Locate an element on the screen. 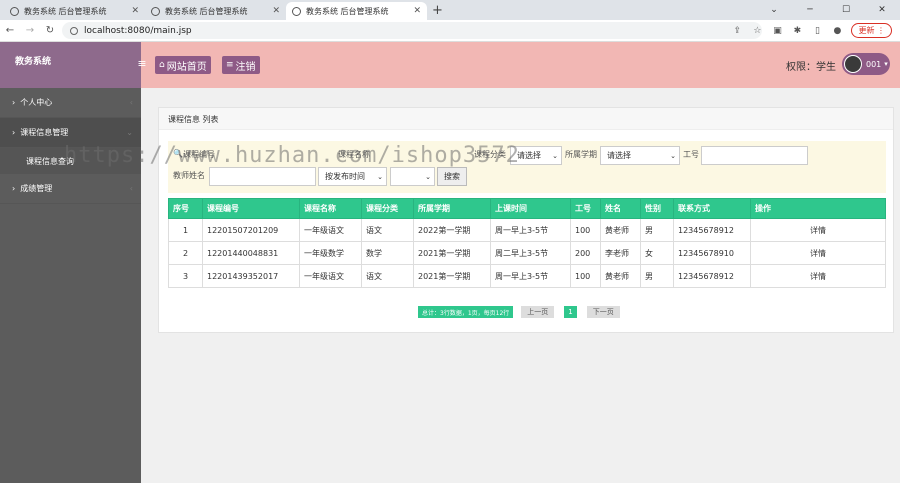 Image resolution: width=900 pixels, height=483 pixels. close-window-icon: ✕ is located at coordinates (882, 10).